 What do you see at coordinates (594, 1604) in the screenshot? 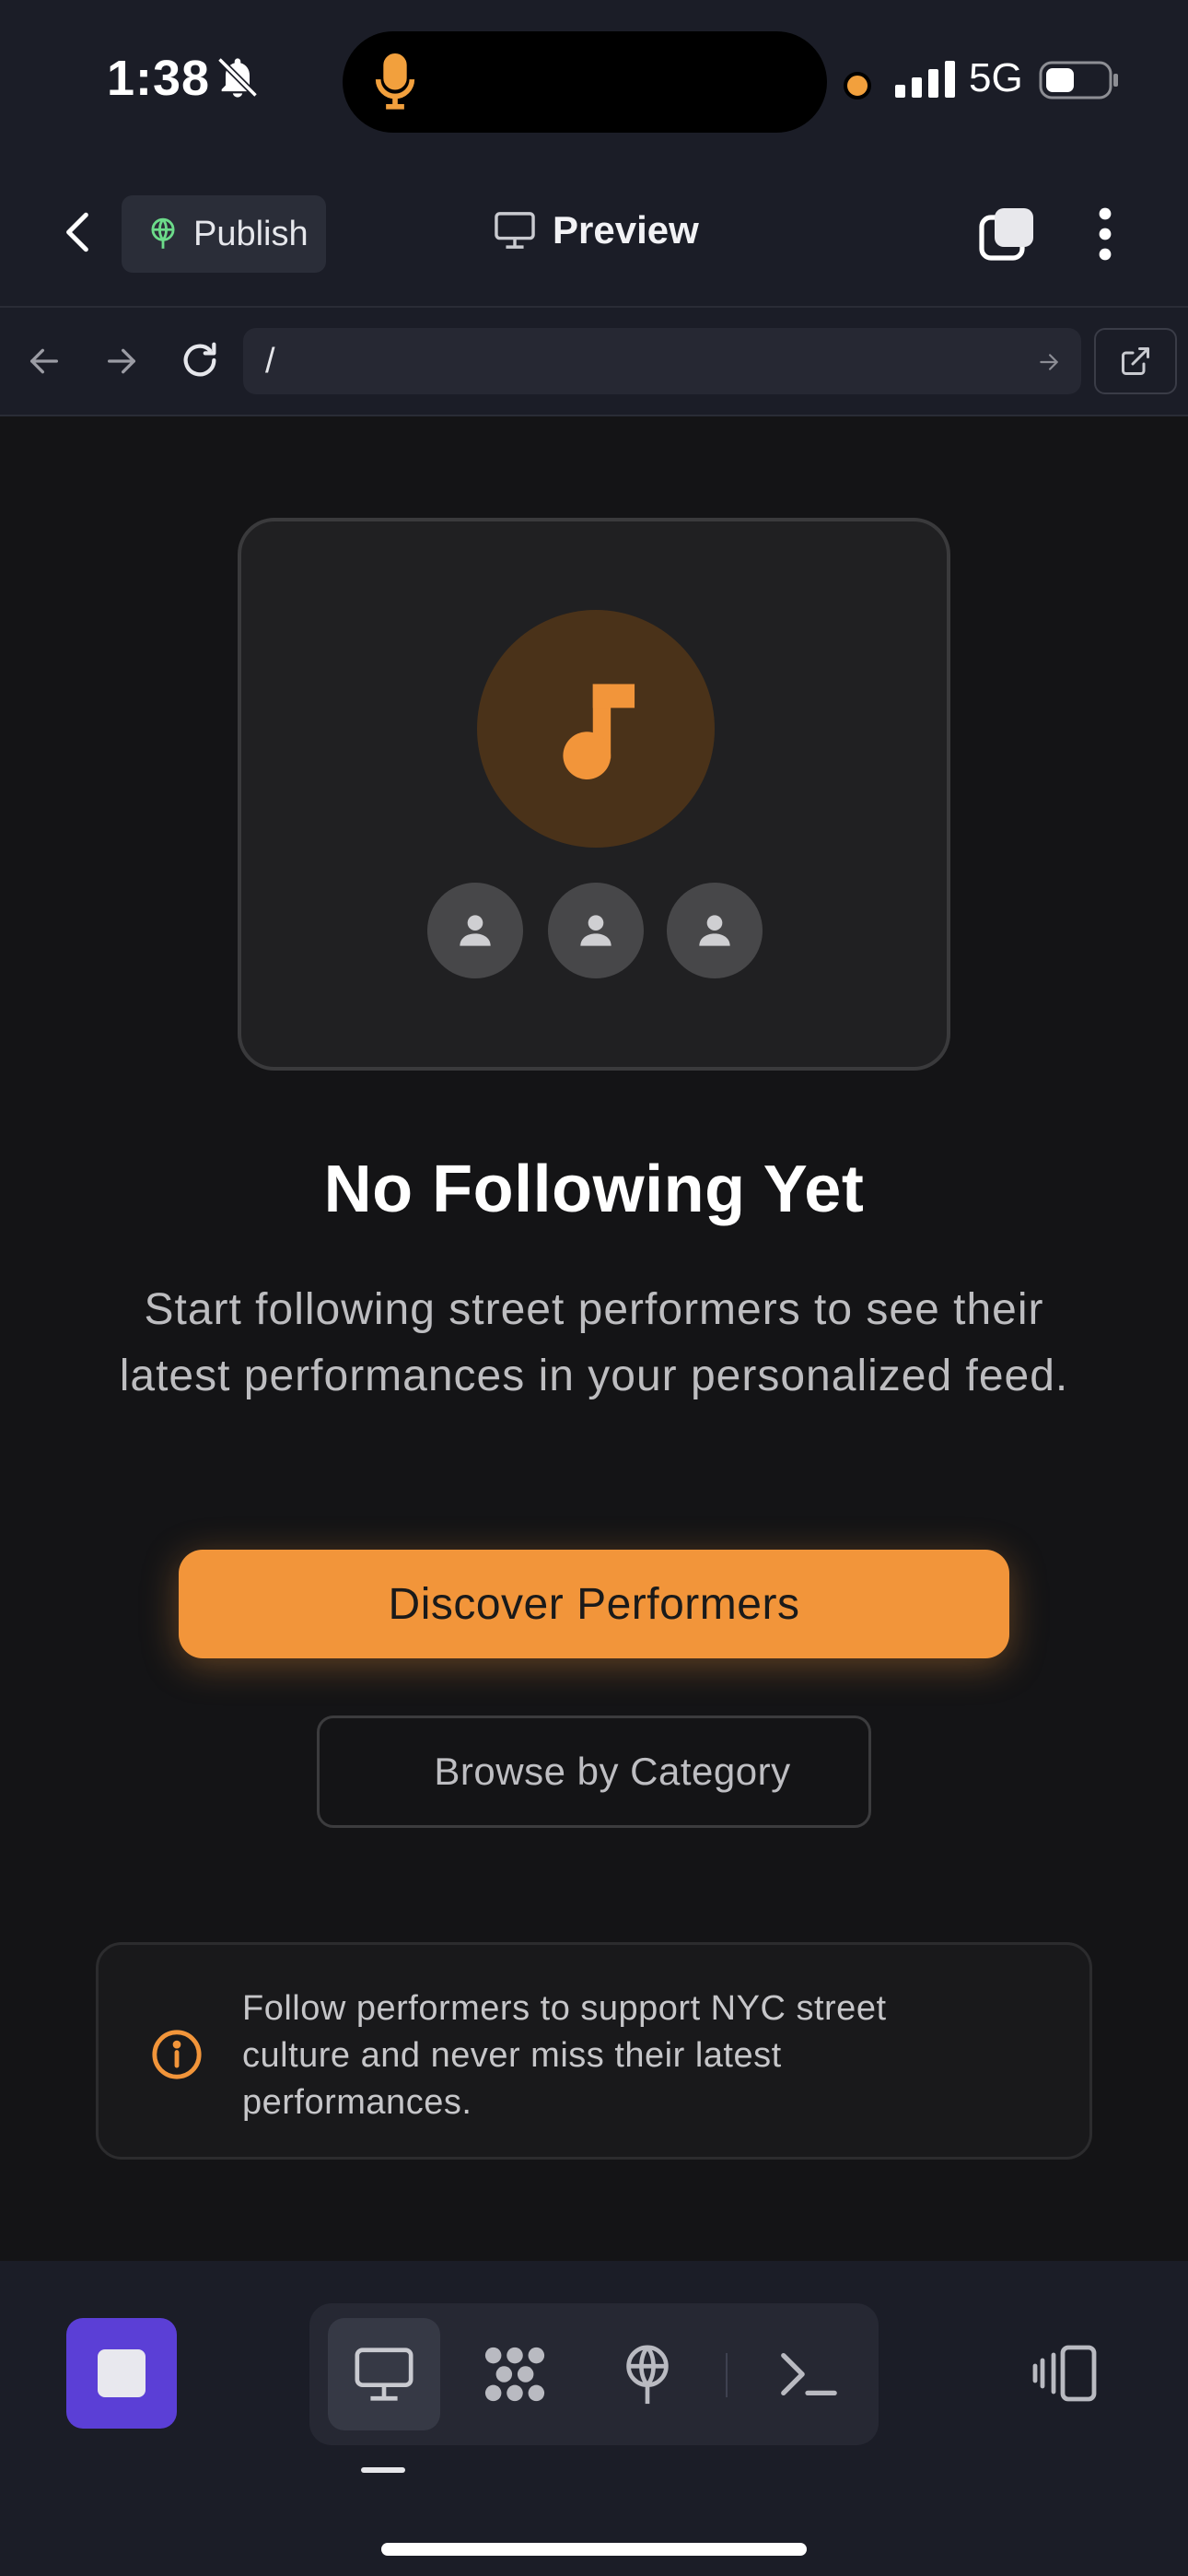
I see `discover-performers-button: Discover Performers` at bounding box center [594, 1604].